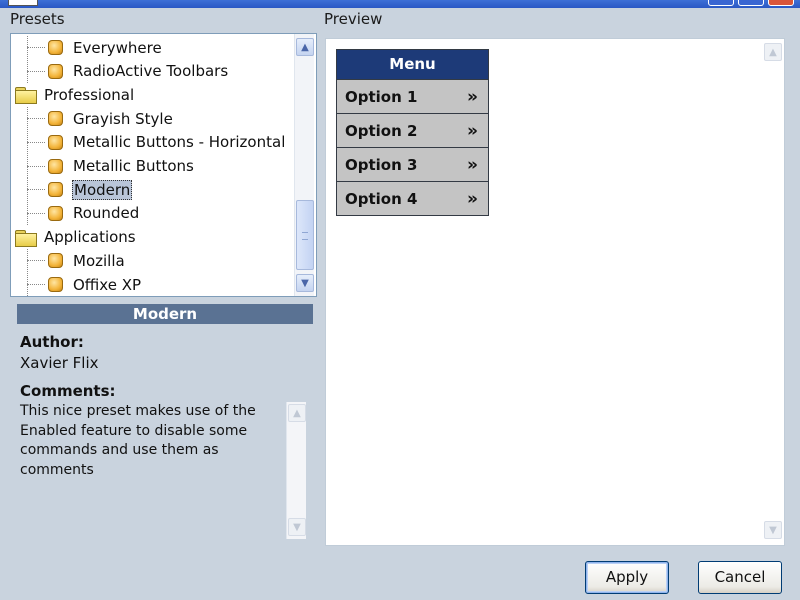 The image size is (800, 600). What do you see at coordinates (106, 213) in the screenshot?
I see `tree-item-label: Rounded` at bounding box center [106, 213].